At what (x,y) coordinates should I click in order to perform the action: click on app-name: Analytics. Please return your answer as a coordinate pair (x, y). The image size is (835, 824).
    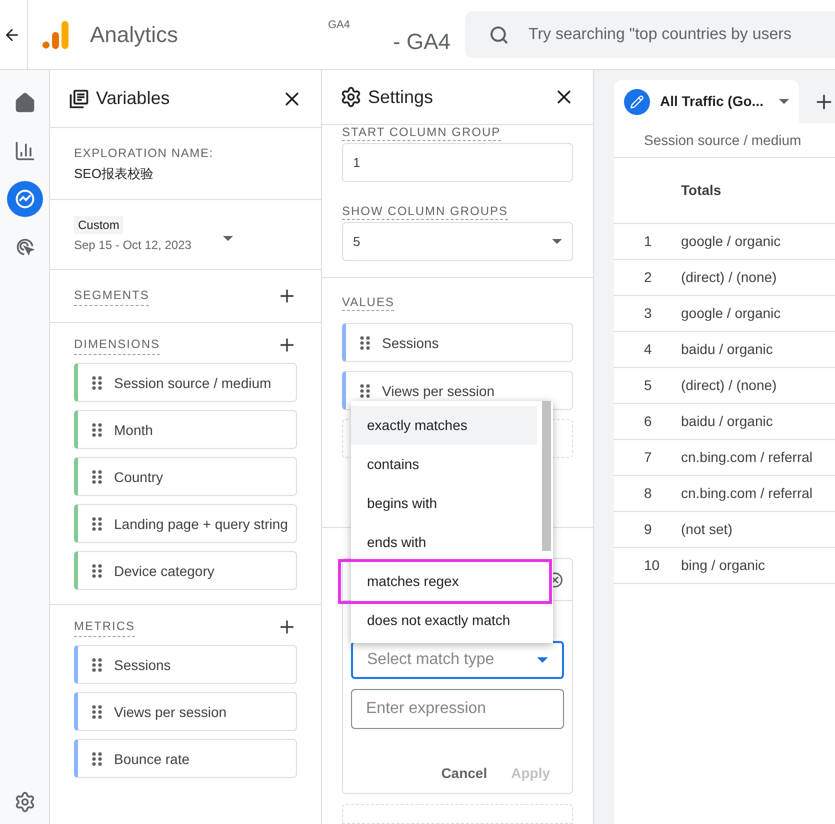
    Looking at the image, I should click on (134, 35).